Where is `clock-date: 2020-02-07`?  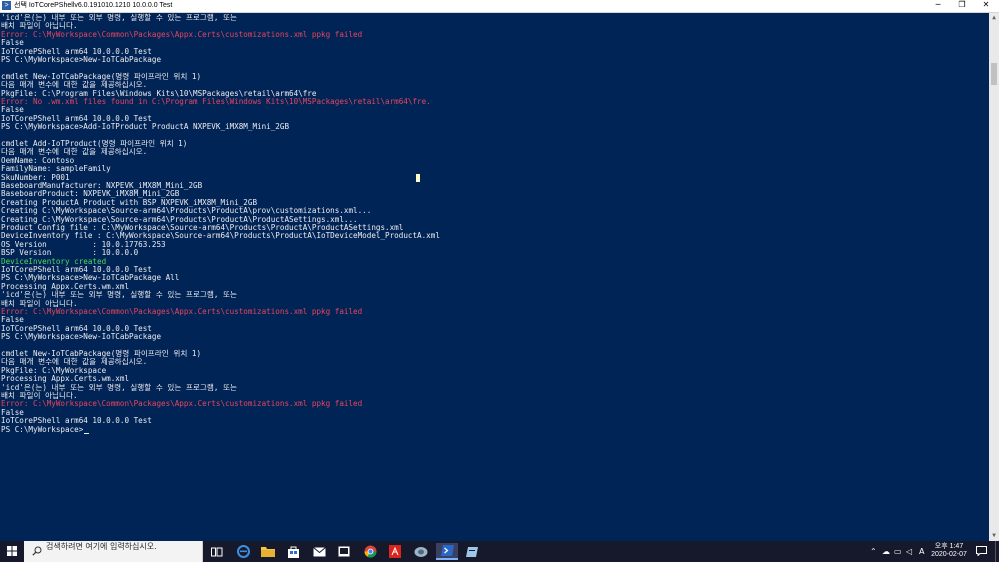 clock-date: 2020-02-07 is located at coordinates (949, 554).